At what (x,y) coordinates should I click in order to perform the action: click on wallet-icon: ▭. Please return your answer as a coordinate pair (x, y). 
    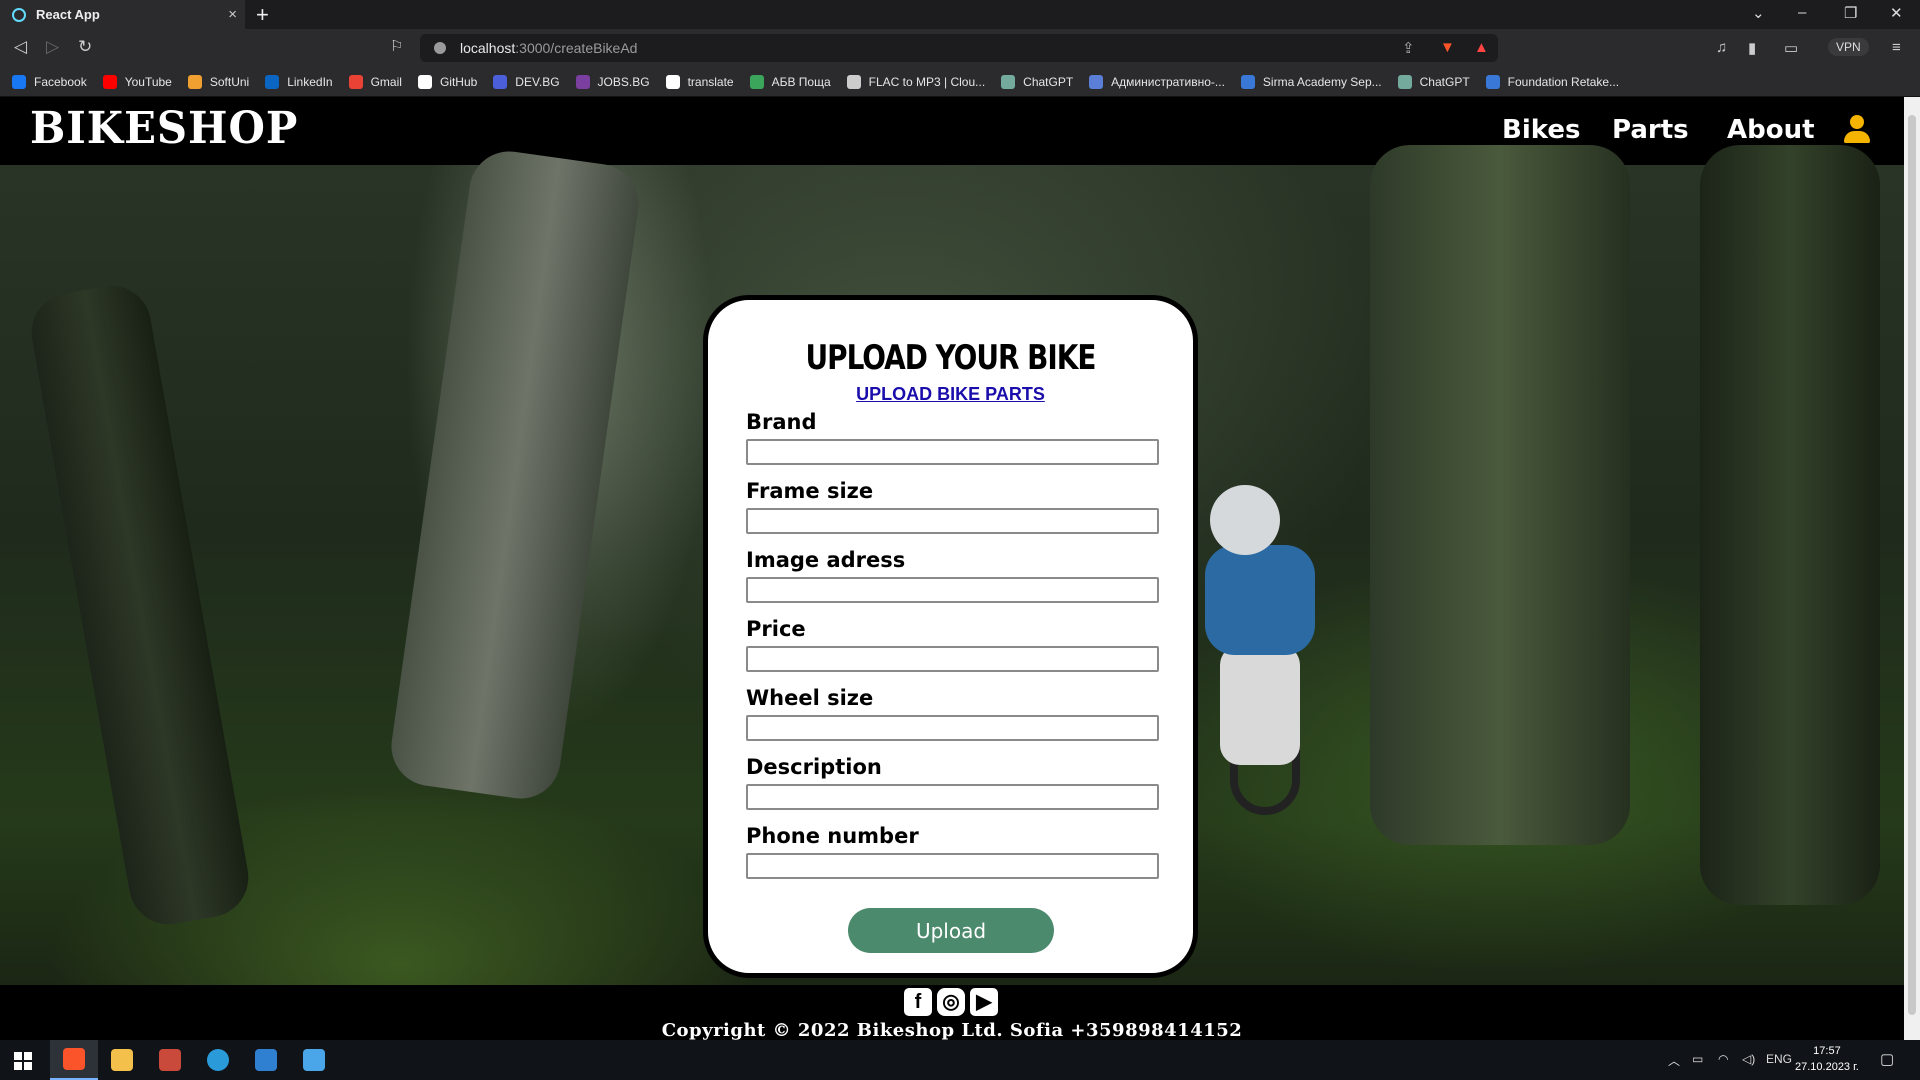
    Looking at the image, I should click on (1791, 48).